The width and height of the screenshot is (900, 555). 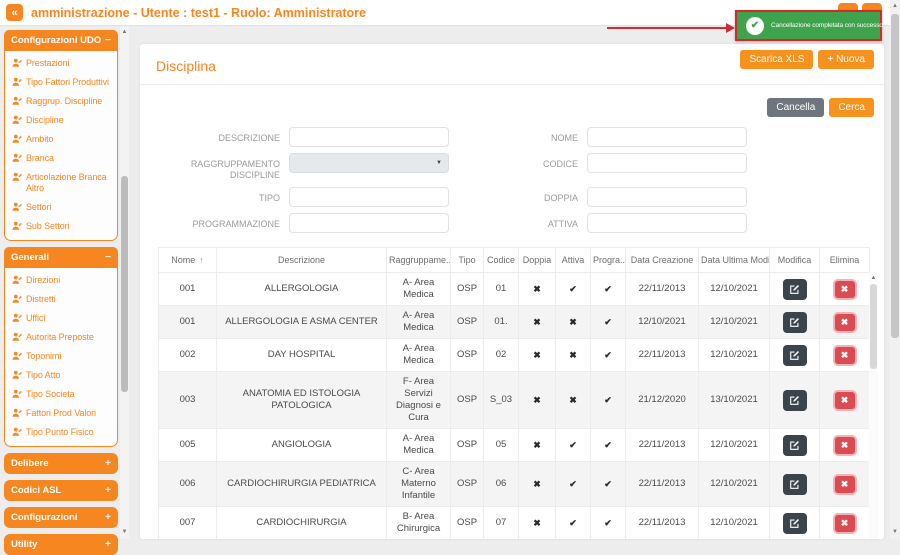 I want to click on cell-codice: 06, so click(x=501, y=484).